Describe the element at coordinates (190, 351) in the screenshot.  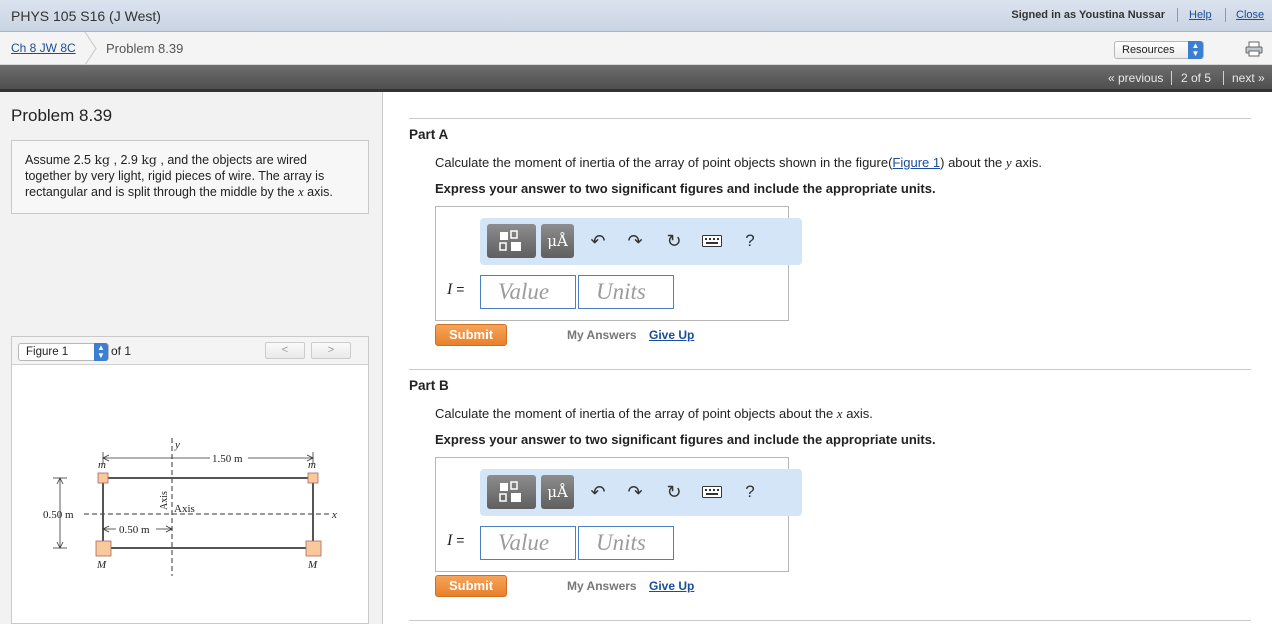
I see `figure-header: Figure 1 ▲ ▼ of 1 < >` at that location.